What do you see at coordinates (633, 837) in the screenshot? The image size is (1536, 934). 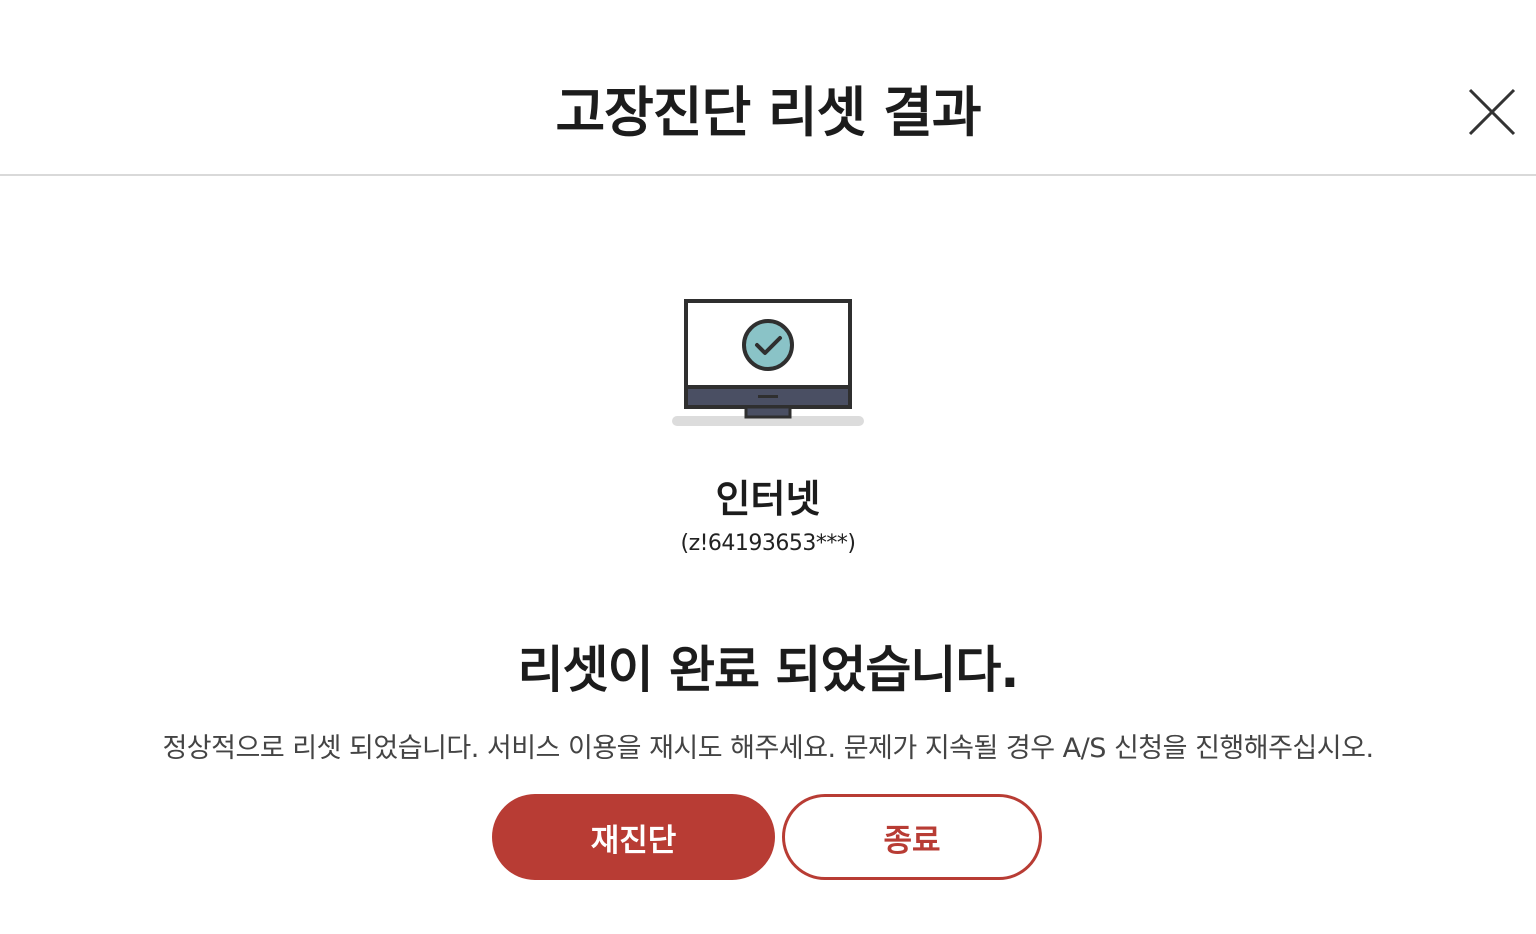 I see `rediagnose-button: 재진단` at bounding box center [633, 837].